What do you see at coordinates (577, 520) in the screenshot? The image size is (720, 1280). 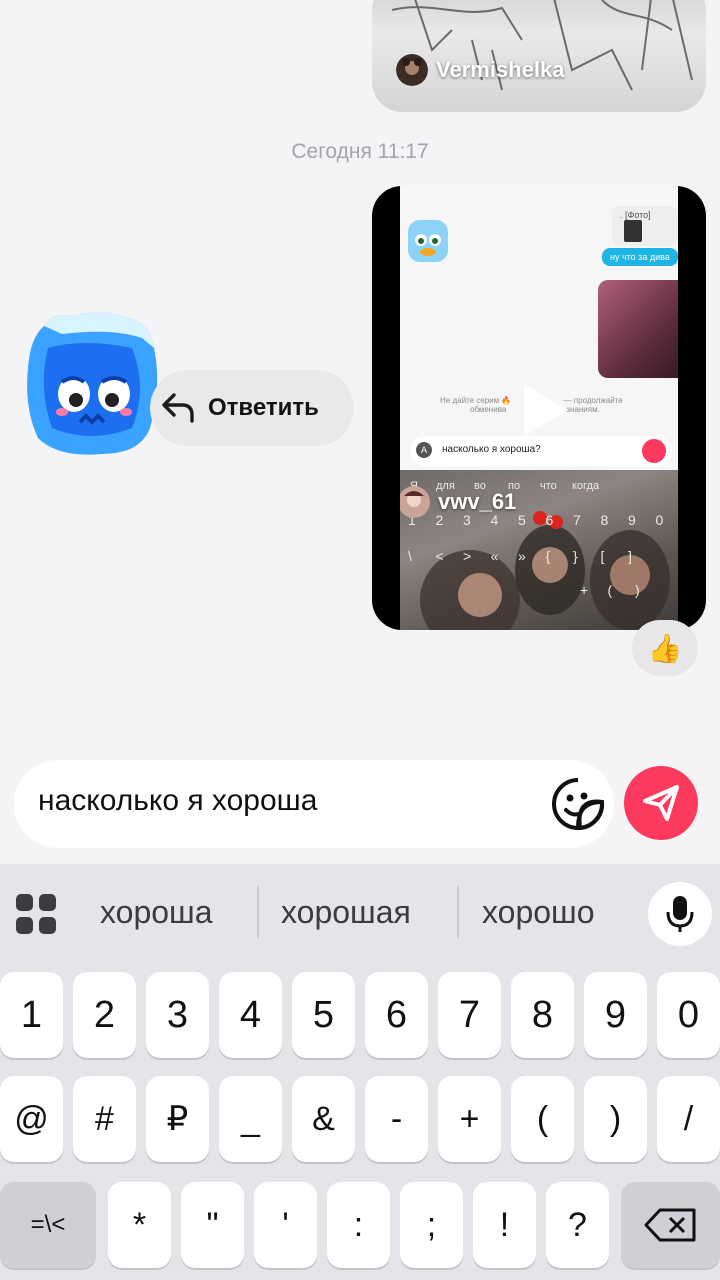 I see `mini-key-digit: 7` at bounding box center [577, 520].